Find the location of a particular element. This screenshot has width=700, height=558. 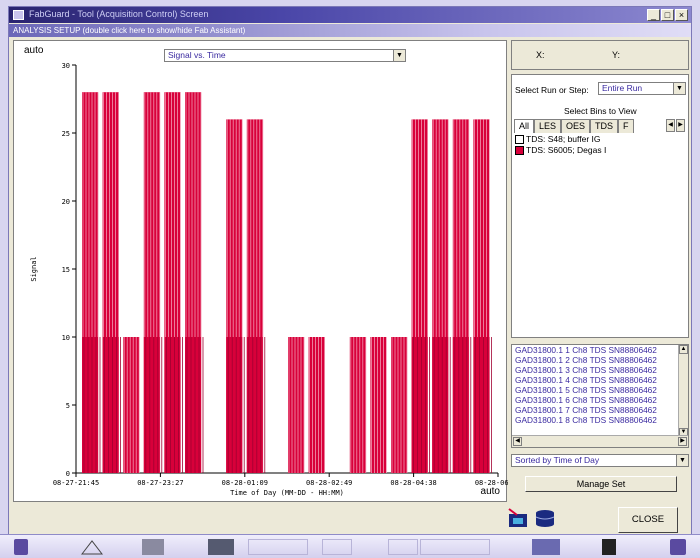

bin-item: TDS: S6005; Degas I is located at coordinates (600, 150).